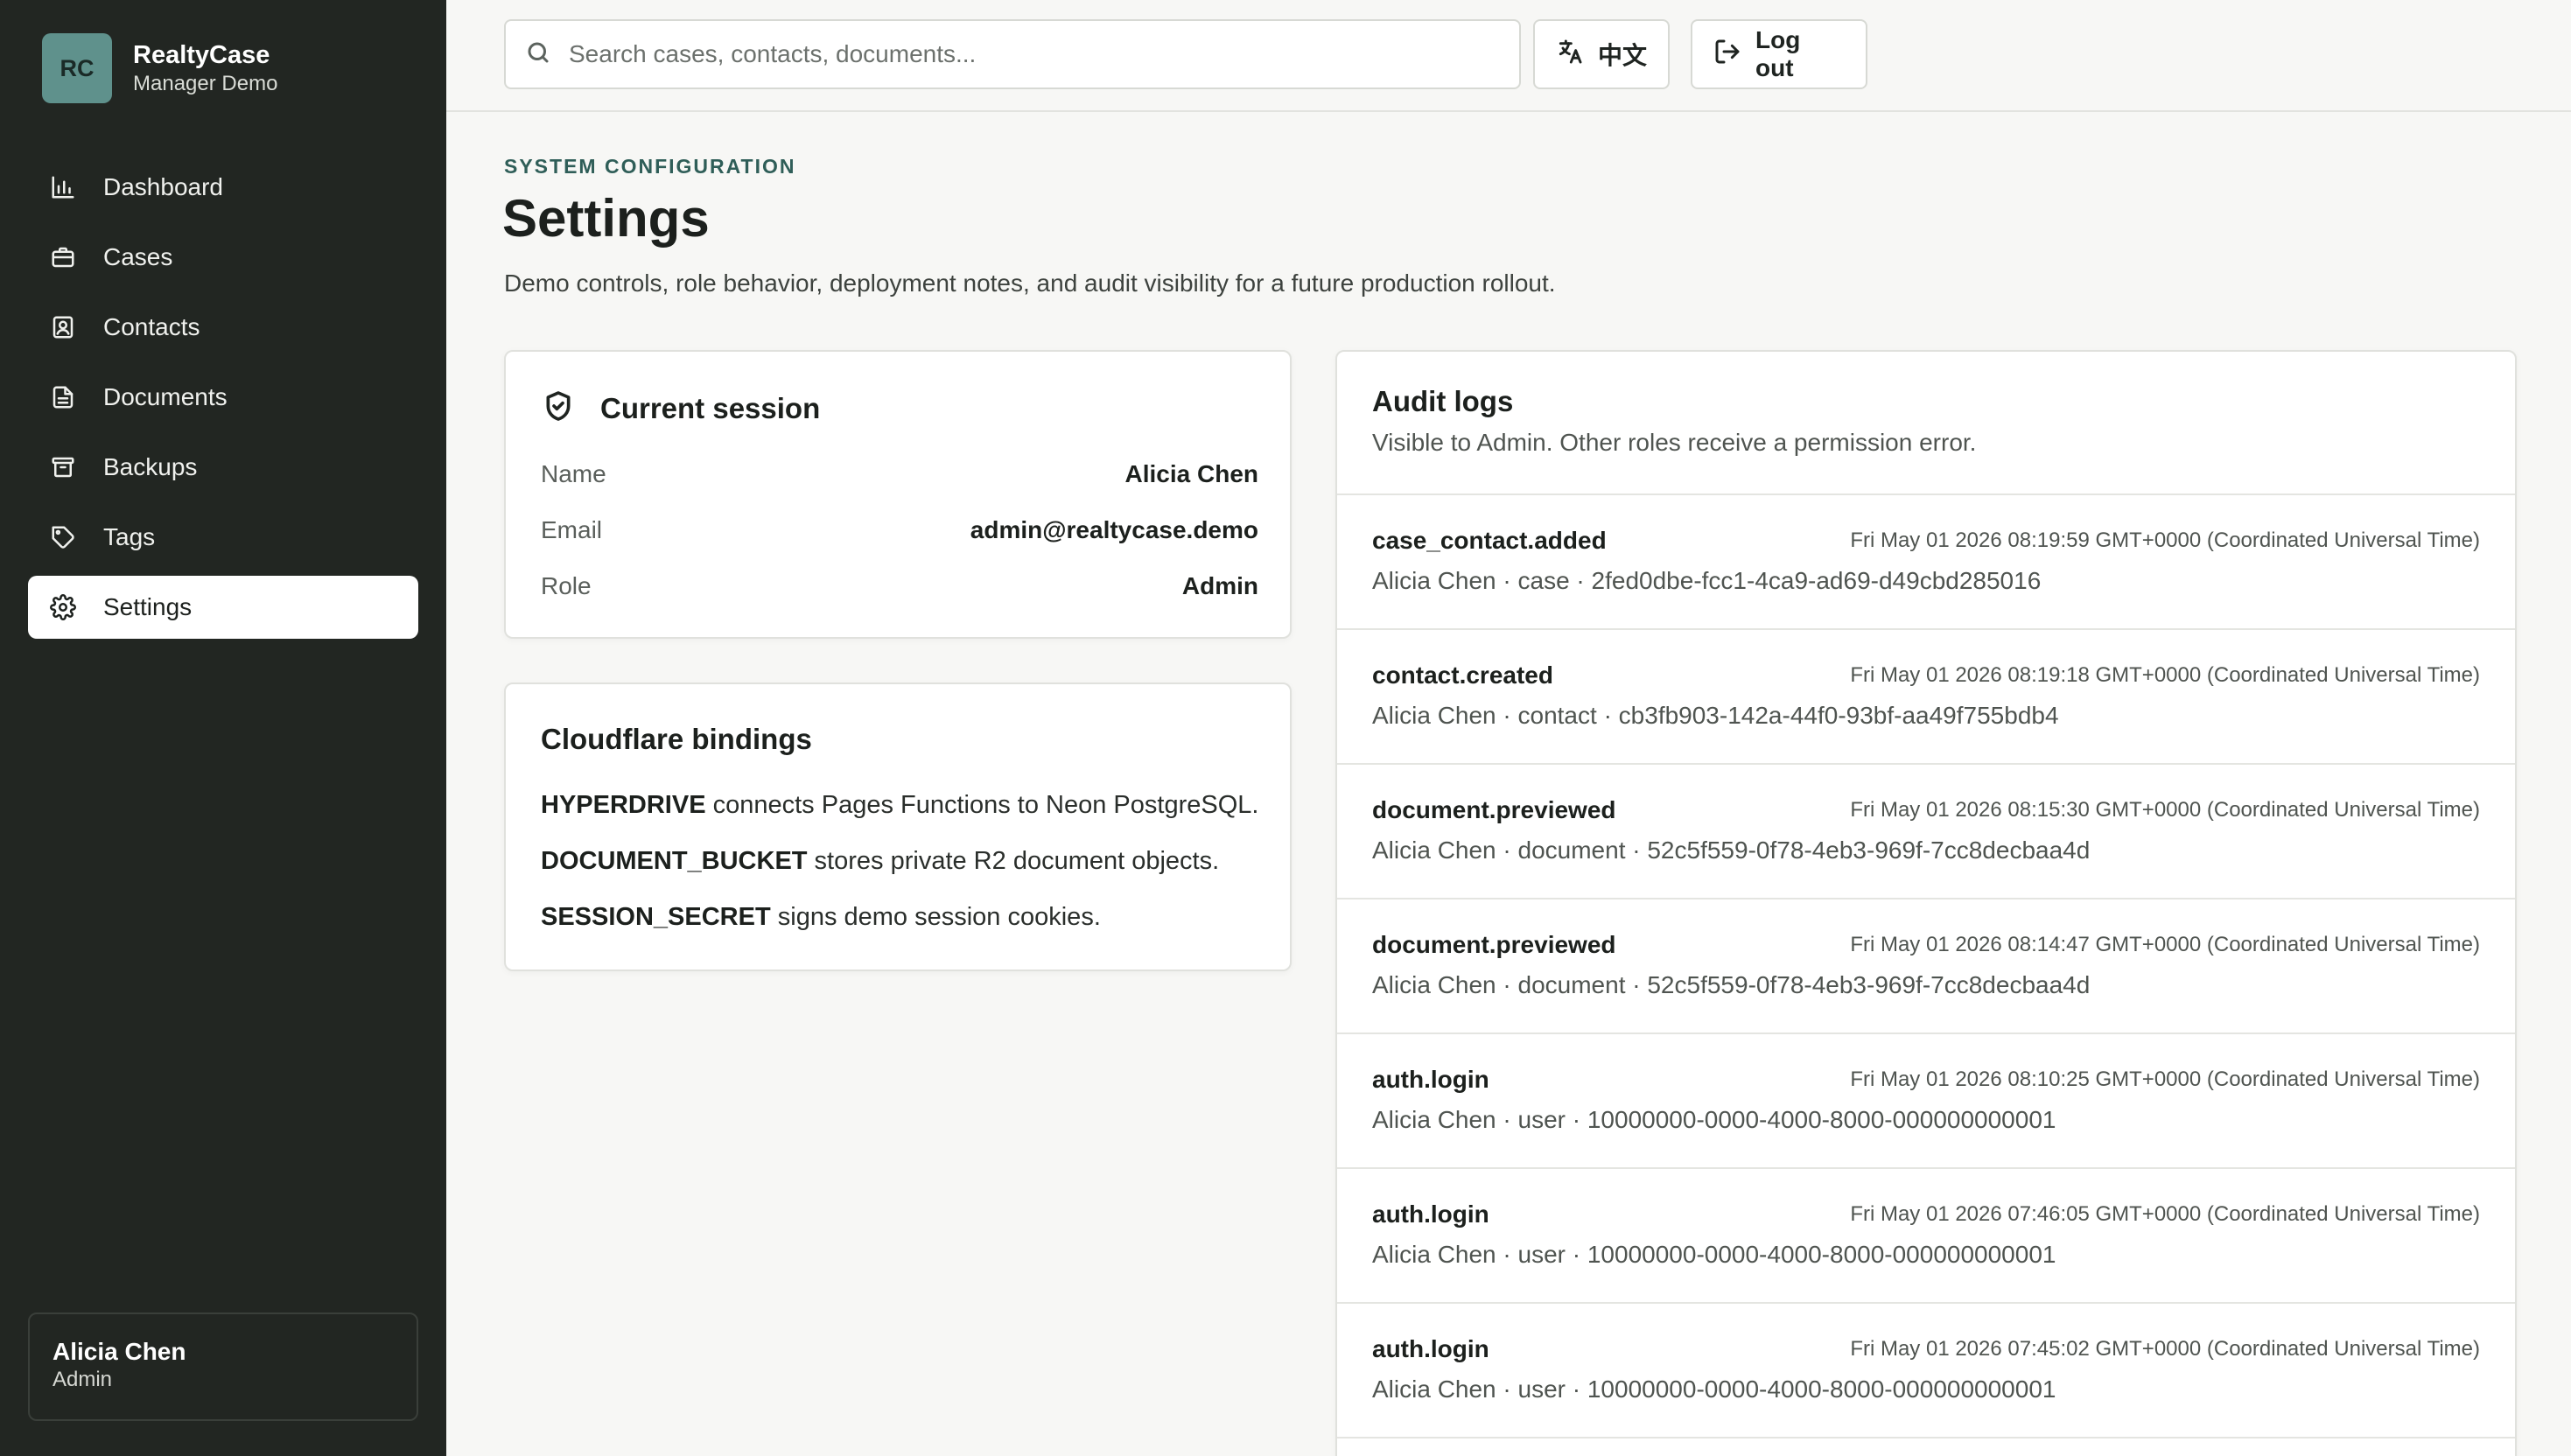  Describe the element at coordinates (1443, 401) in the screenshot. I see `audit-logs-title: Audit logs` at that location.